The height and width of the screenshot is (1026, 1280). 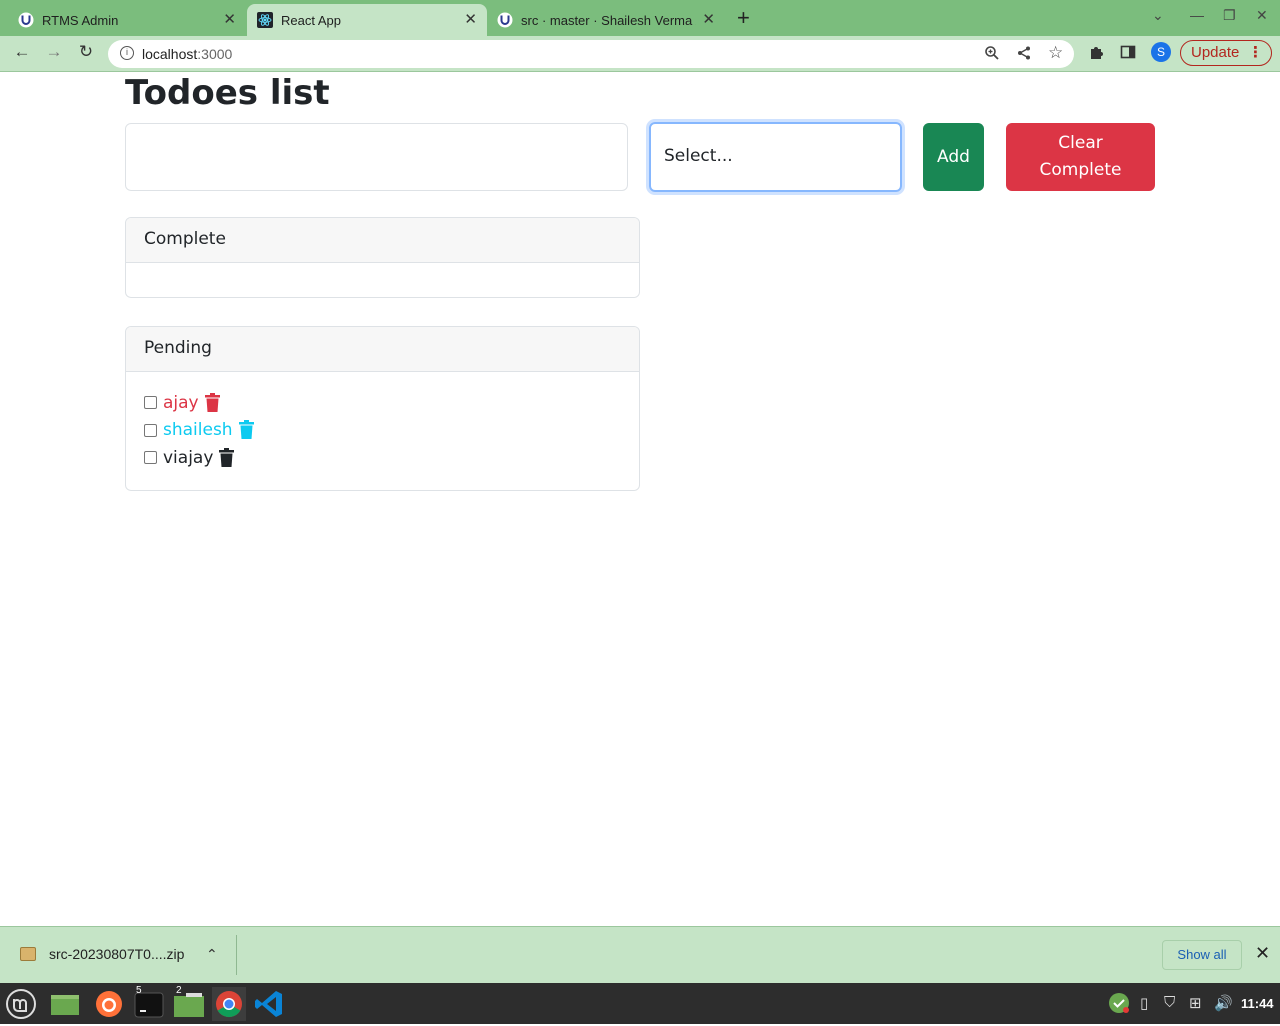 What do you see at coordinates (127, 20) in the screenshot?
I see `tab-rtms-admin: RTMS Admin ✕` at bounding box center [127, 20].